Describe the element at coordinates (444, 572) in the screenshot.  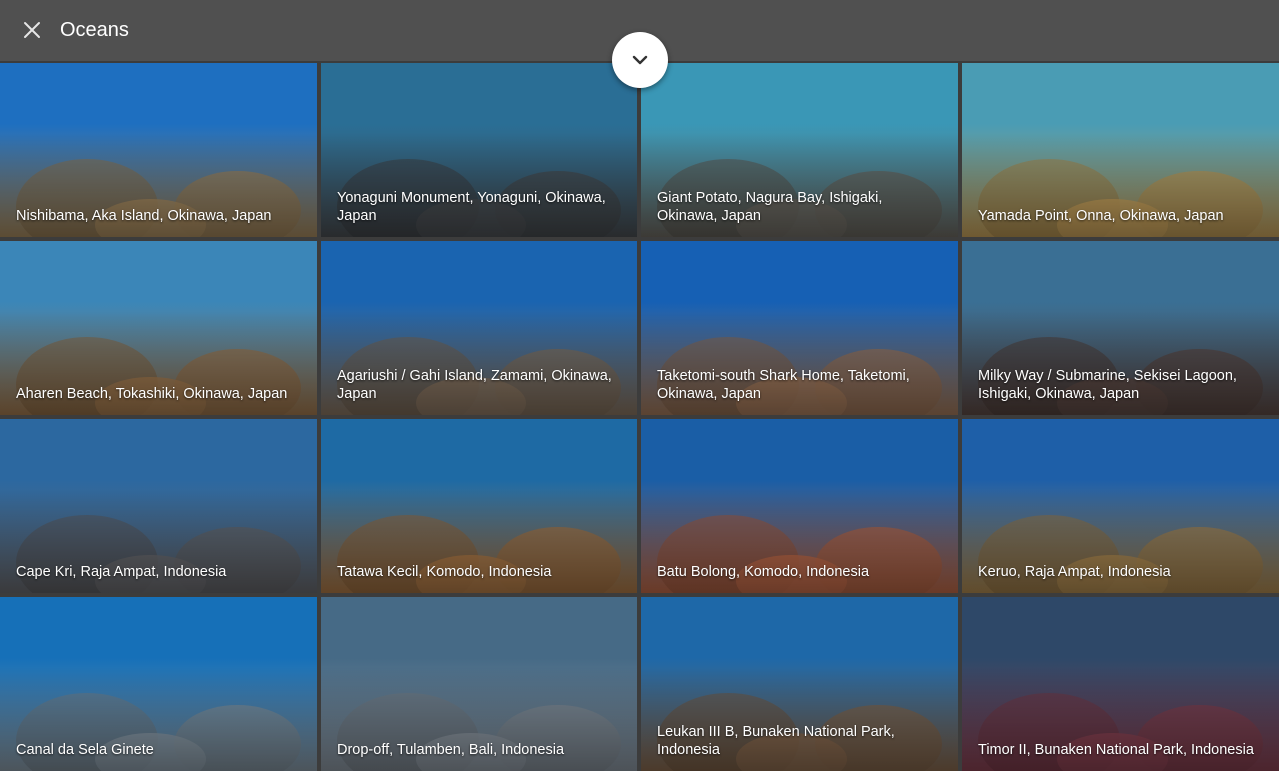
I see `tile-caption: Tatawa Kecil, Komodo, Indonesia` at that location.